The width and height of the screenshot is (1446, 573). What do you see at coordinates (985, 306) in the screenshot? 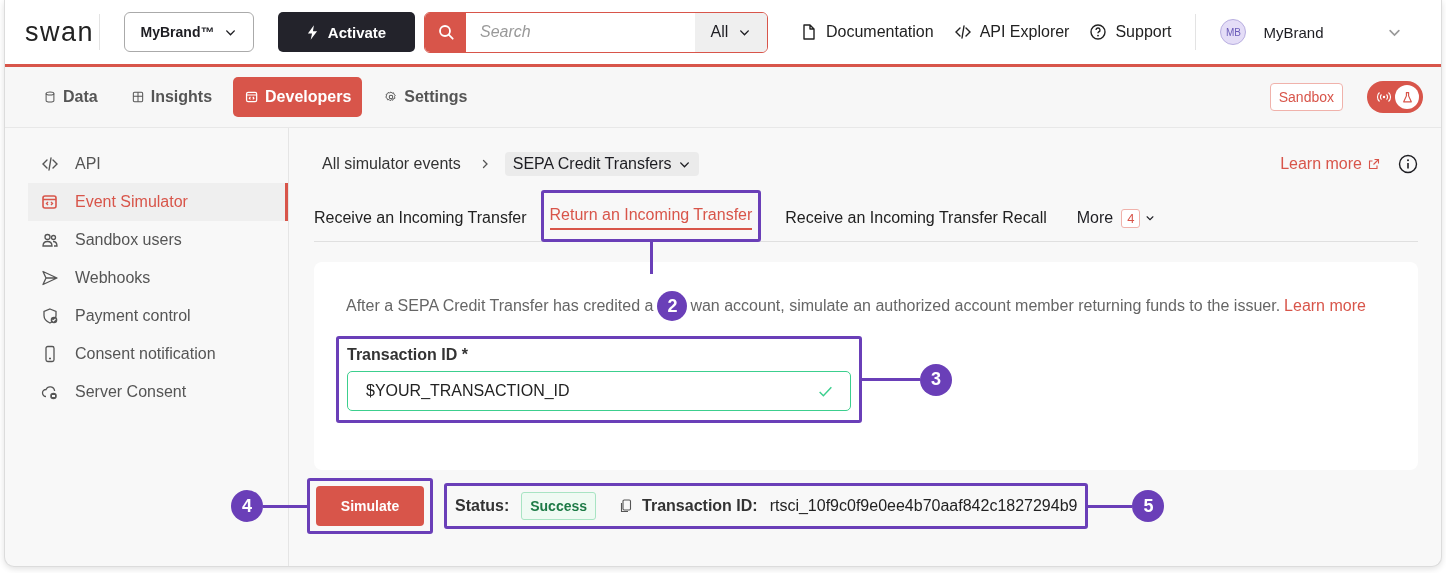
I see `description-text: wan account, simulate an authorized account member returning funds to the issuer.` at bounding box center [985, 306].